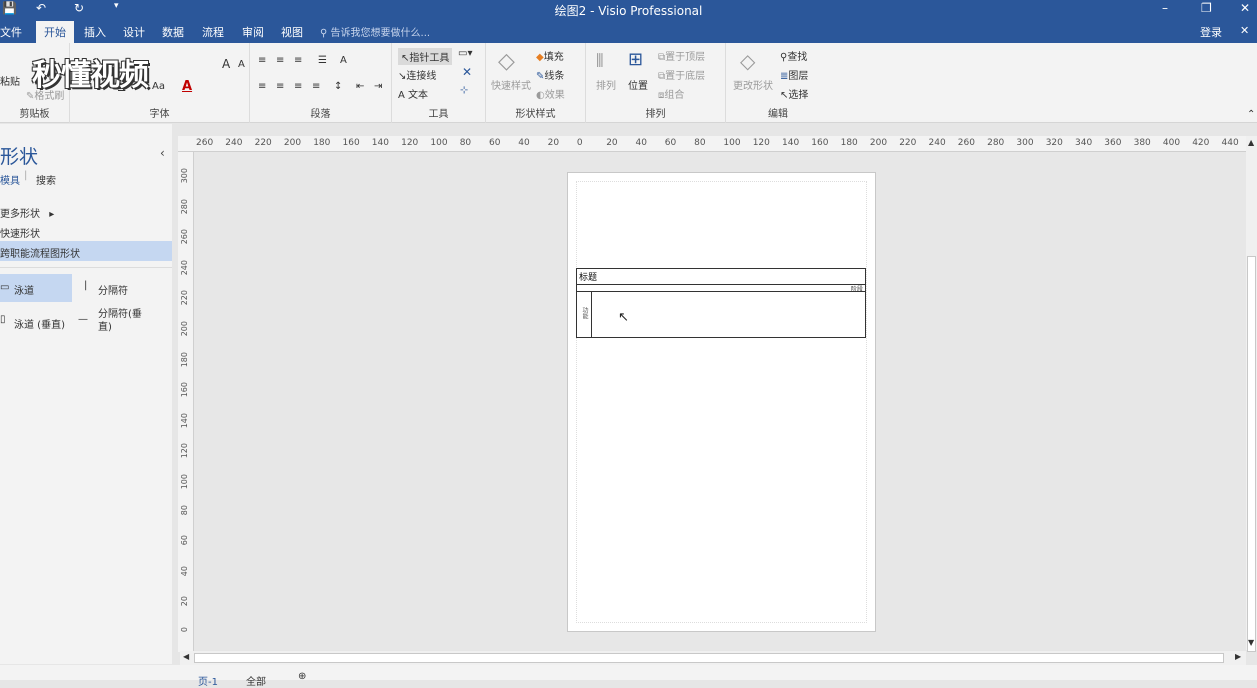 The image size is (1257, 688). I want to click on tab-view: 视图, so click(292, 32).